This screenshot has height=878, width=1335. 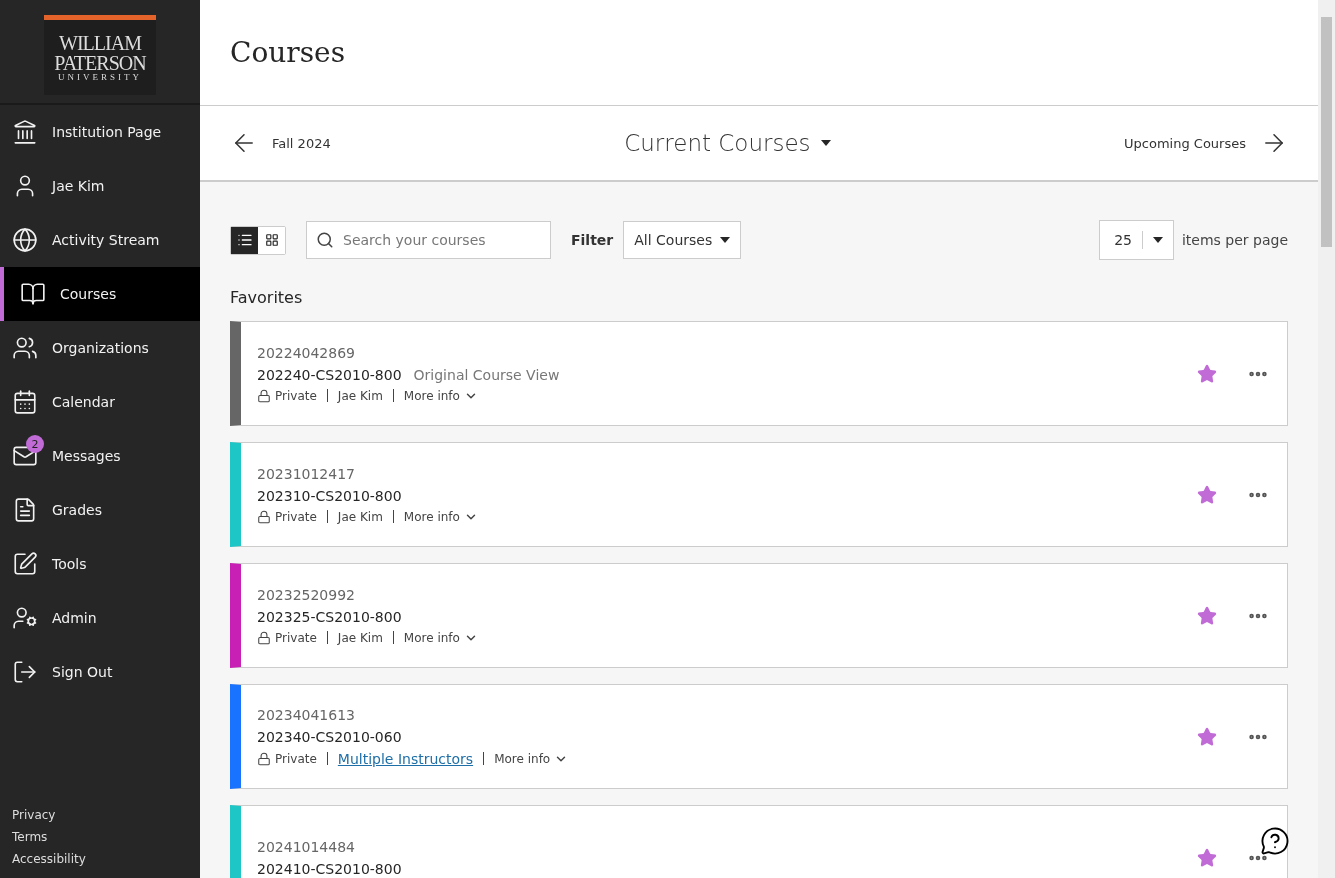 I want to click on help-icon, so click(x=1275, y=841).